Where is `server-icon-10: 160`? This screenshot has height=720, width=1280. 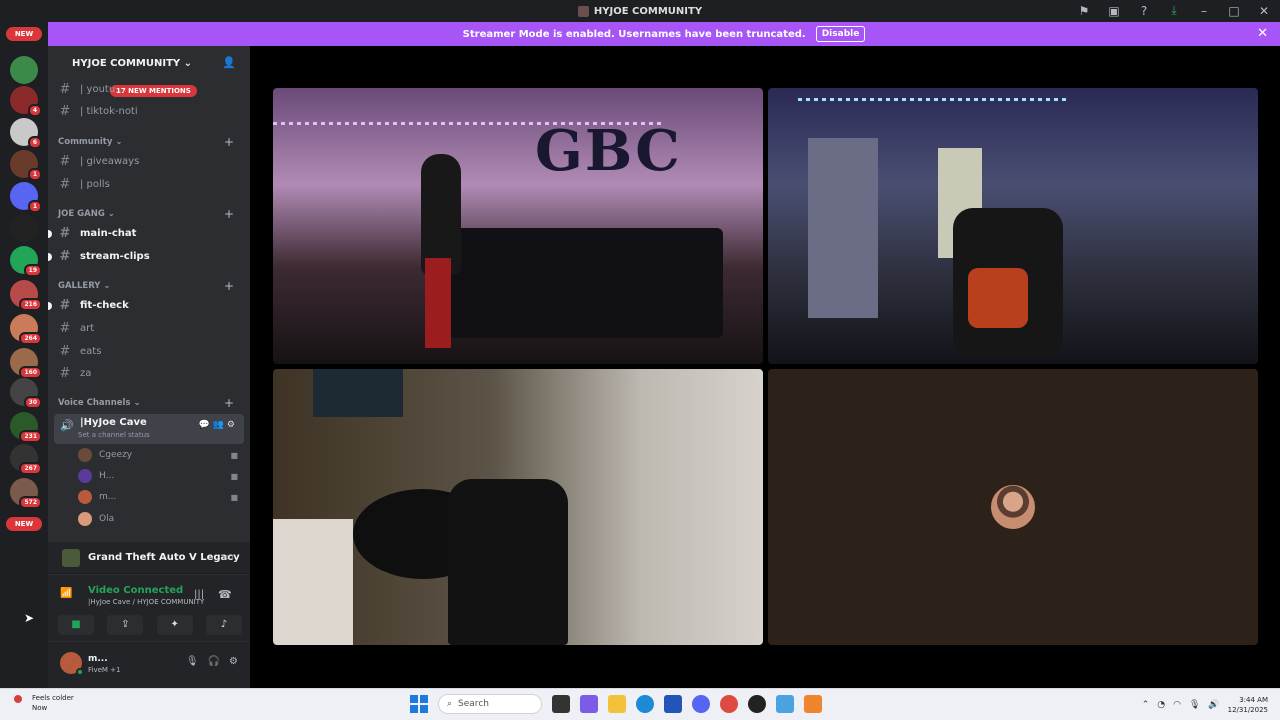 server-icon-10: 160 is located at coordinates (26, 363).